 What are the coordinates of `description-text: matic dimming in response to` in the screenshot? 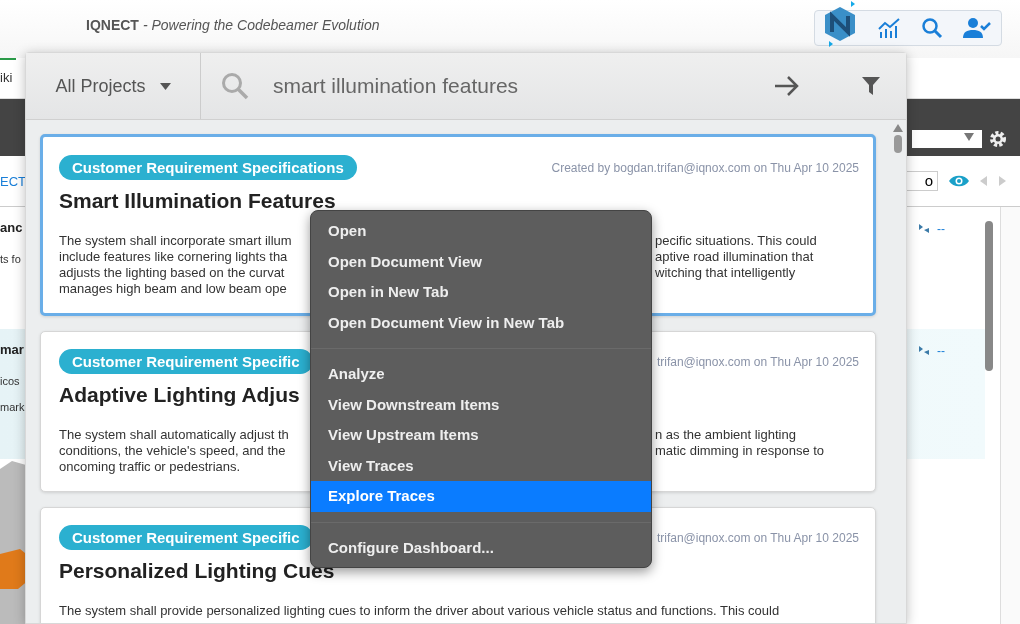 It's located at (740, 451).